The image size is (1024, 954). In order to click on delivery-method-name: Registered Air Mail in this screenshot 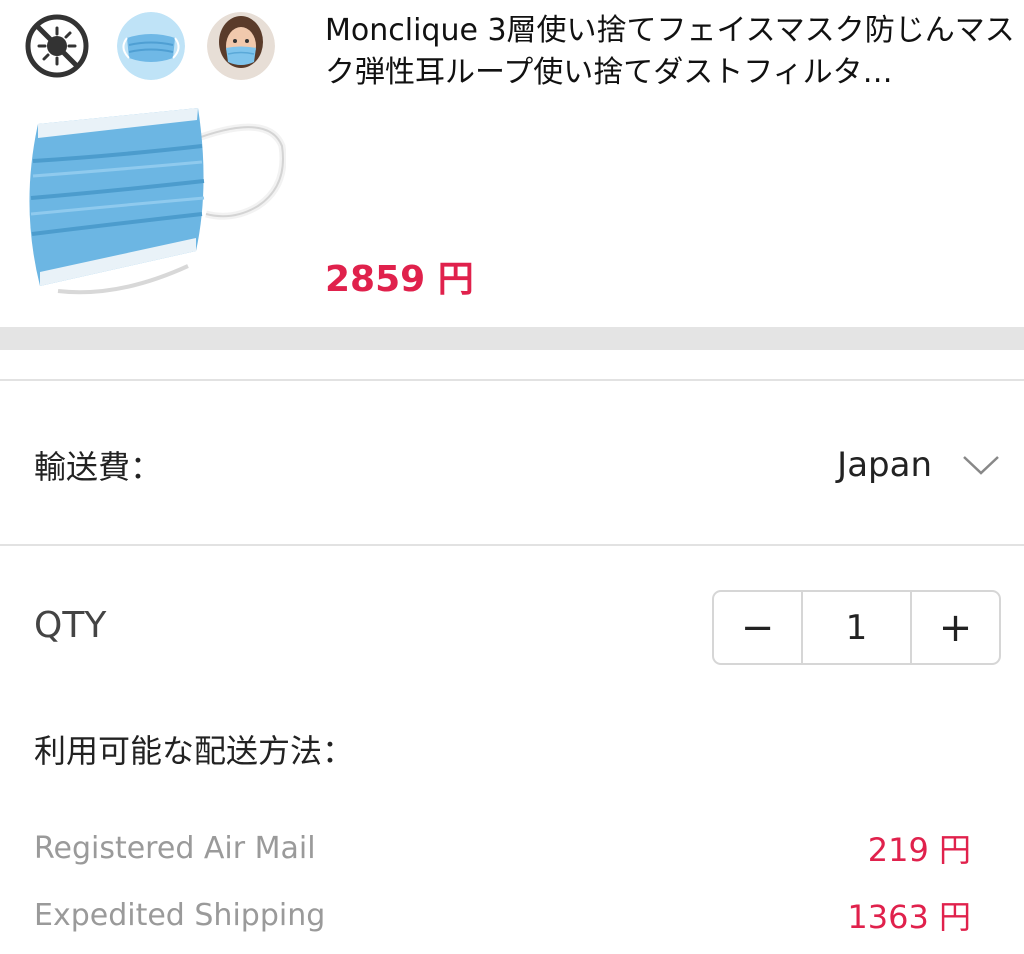, I will do `click(175, 848)`.